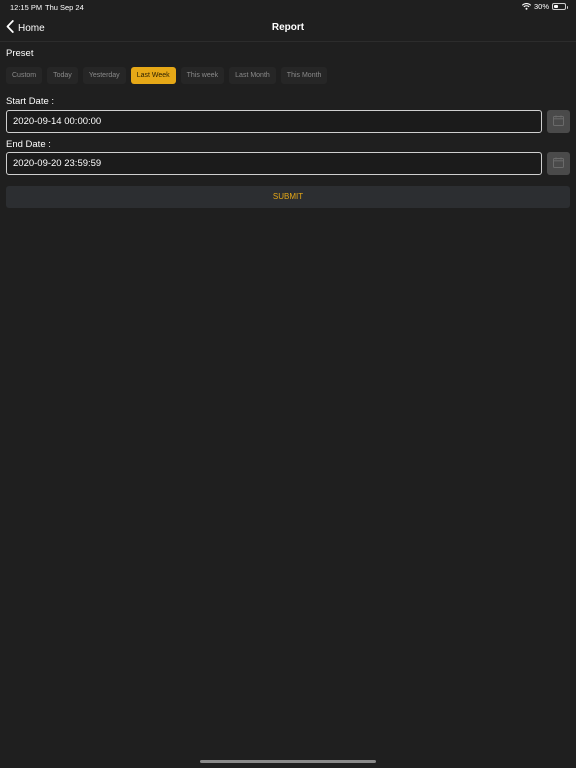 This screenshot has width=576, height=768. I want to click on preset-custom-button: Custom, so click(24, 75).